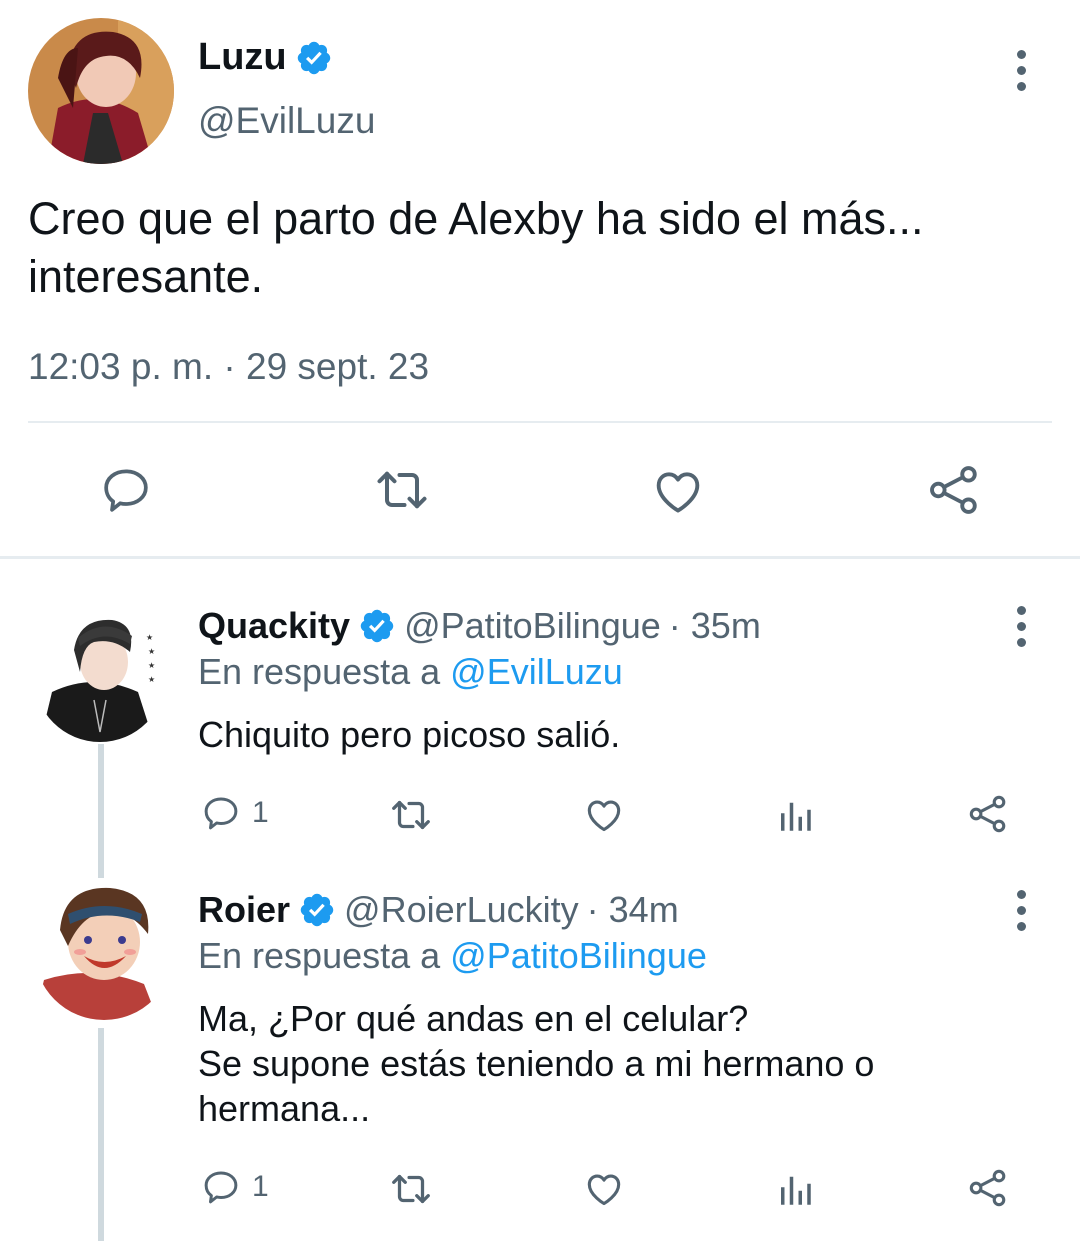 This screenshot has height=1241, width=1080. Describe the element at coordinates (286, 121) in the screenshot. I see `author-handle: @EvilLuzu` at that location.